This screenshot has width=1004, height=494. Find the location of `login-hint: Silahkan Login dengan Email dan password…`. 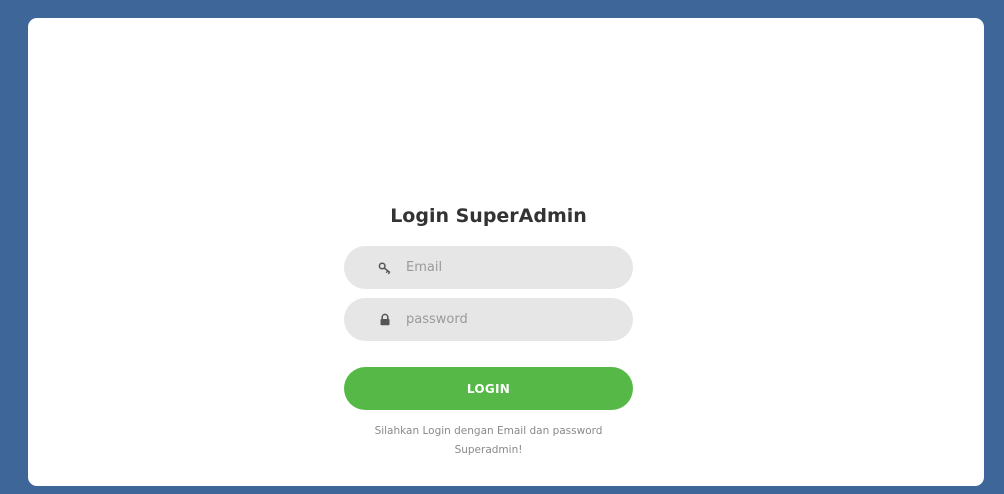

login-hint: Silahkan Login dengan Email dan password… is located at coordinates (488, 441).